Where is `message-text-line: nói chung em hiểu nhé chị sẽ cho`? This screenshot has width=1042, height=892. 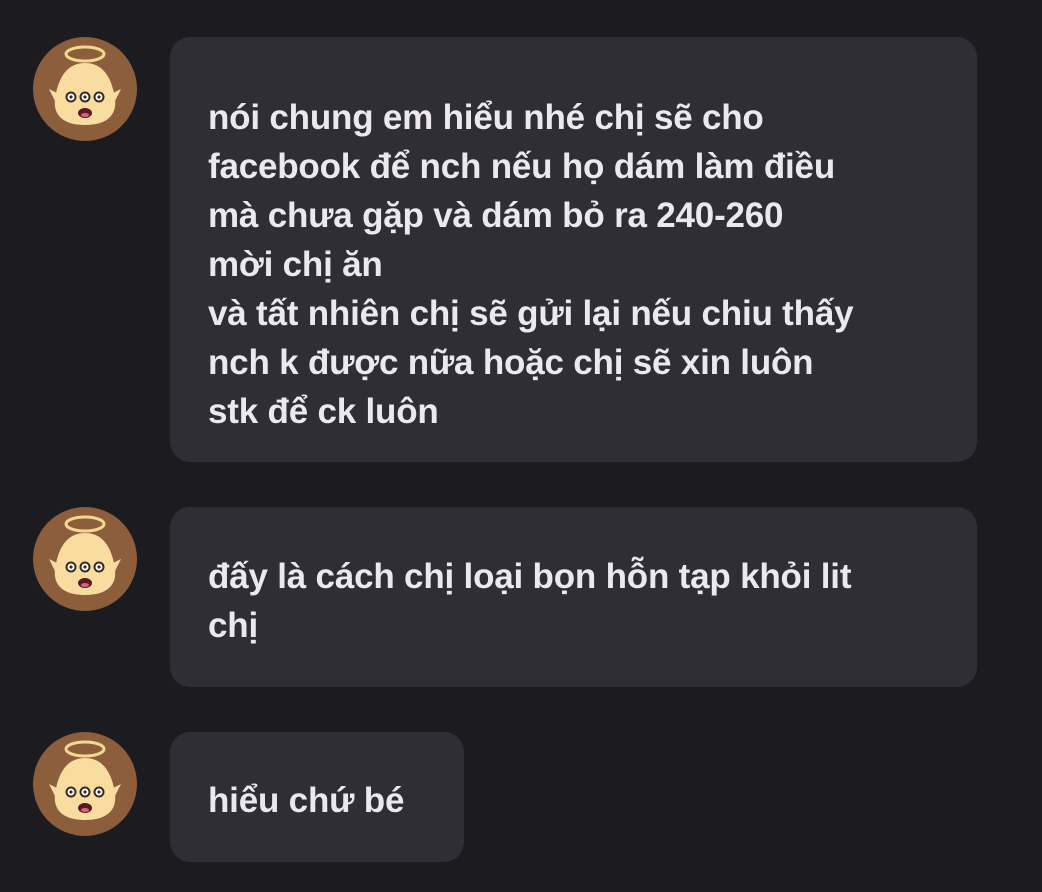 message-text-line: nói chung em hiểu nhé chị sẽ cho is located at coordinates (486, 117).